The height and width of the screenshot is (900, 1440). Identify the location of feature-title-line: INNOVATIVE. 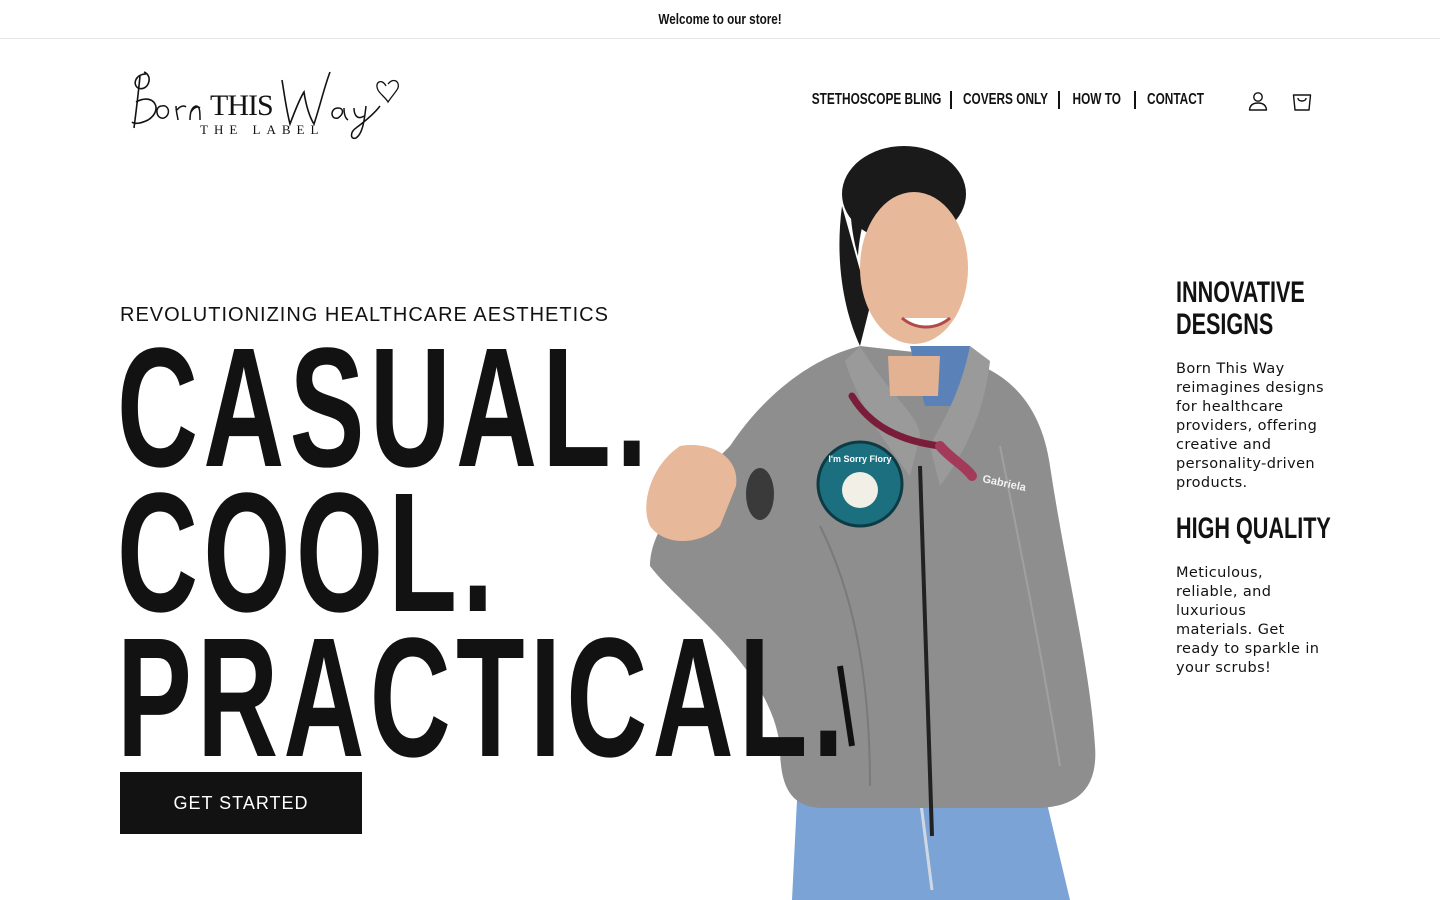
(1240, 292).